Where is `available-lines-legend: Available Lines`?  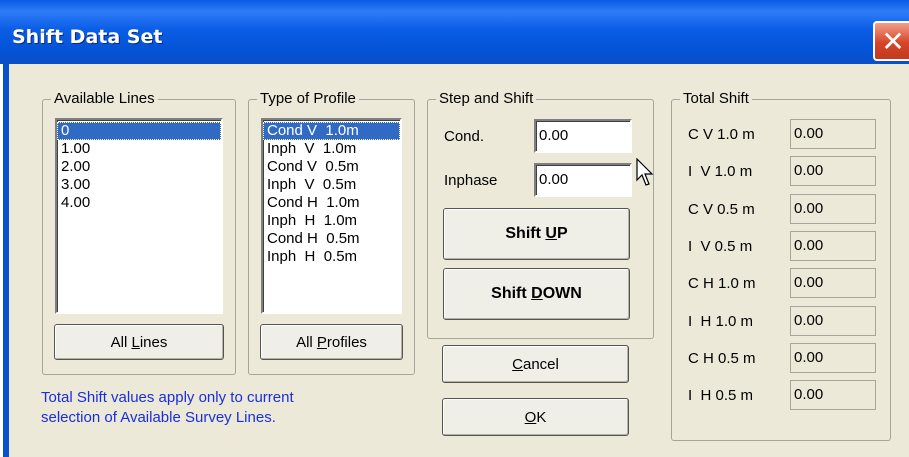
available-lines-legend: Available Lines is located at coordinates (104, 98).